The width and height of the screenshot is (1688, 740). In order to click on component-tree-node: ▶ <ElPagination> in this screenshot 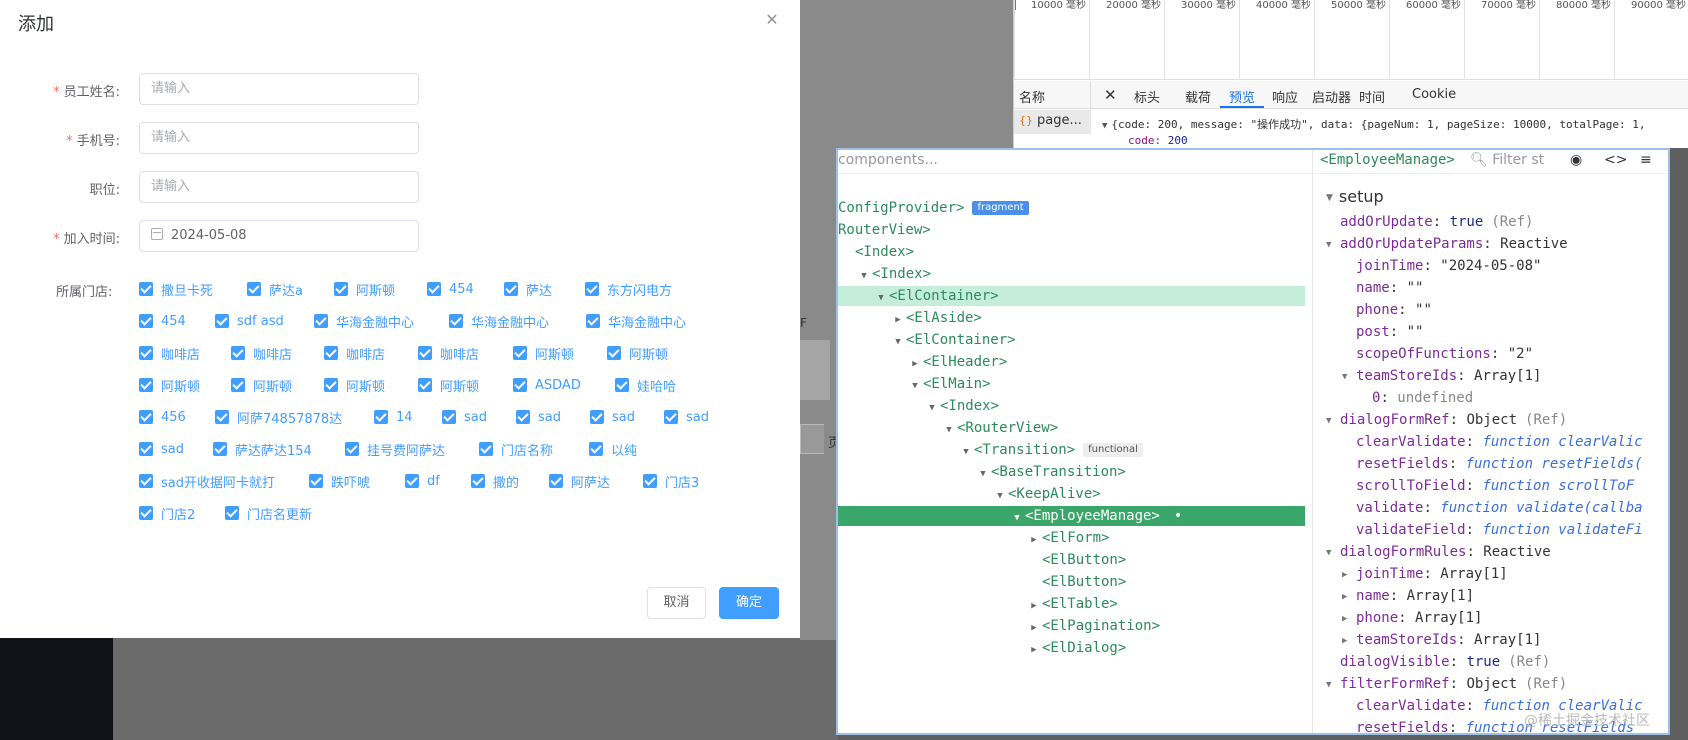, I will do `click(1093, 626)`.